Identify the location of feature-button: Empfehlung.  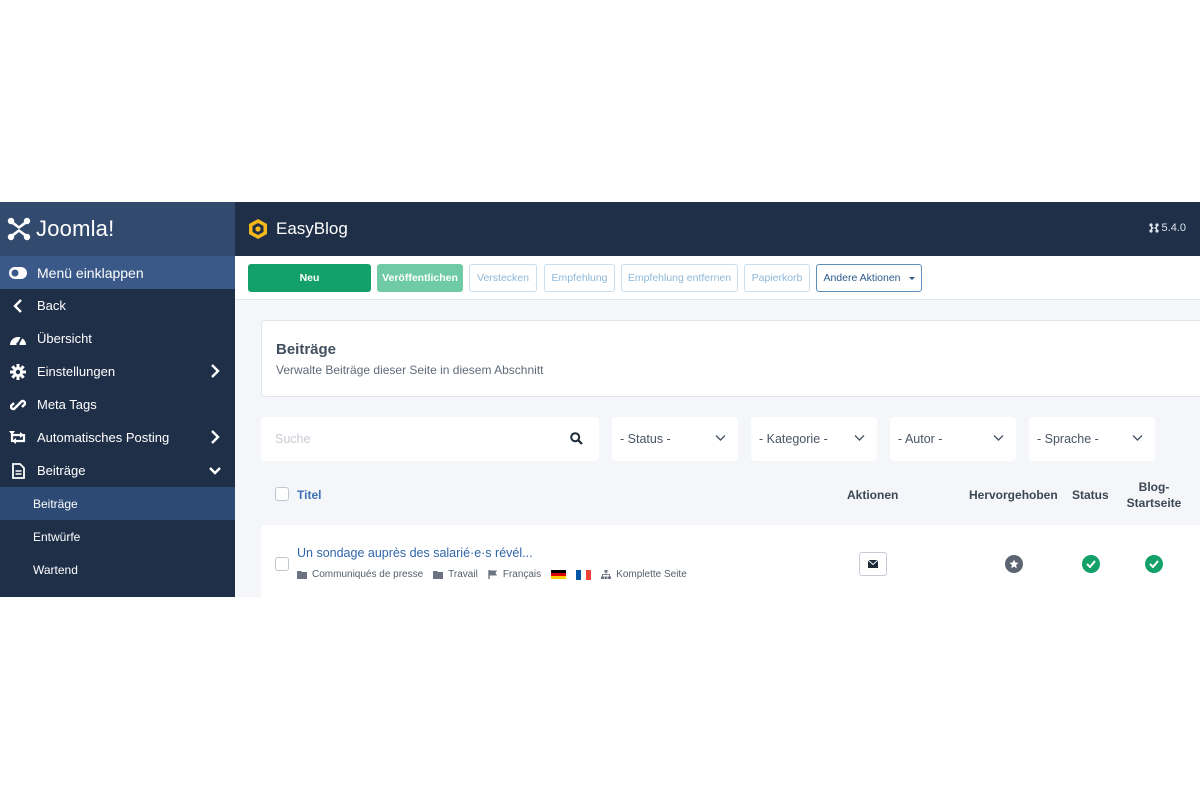
(579, 278).